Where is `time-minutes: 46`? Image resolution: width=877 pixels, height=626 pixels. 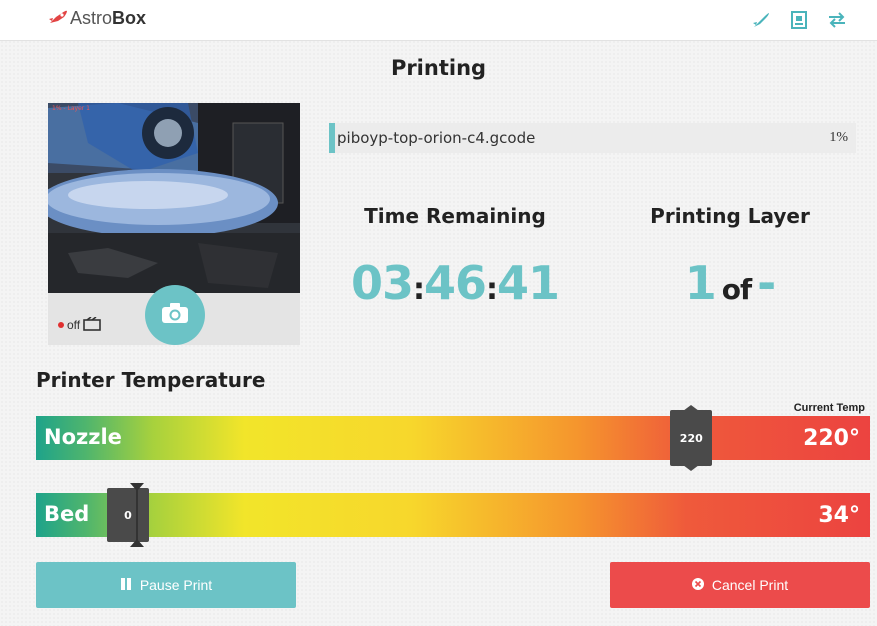 time-minutes: 46 is located at coordinates (455, 283).